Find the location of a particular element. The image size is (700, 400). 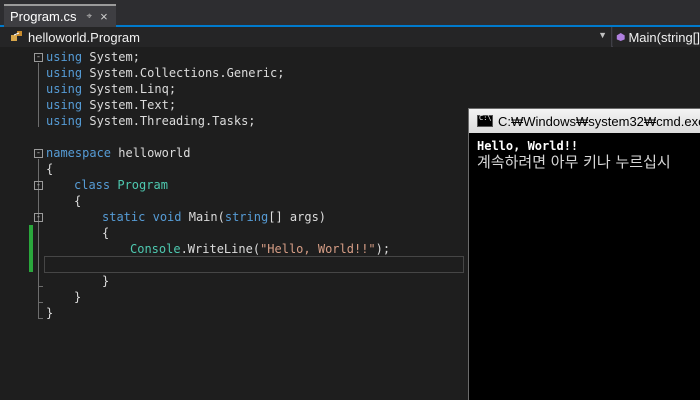

type-dropdown-label: helloworld.Program is located at coordinates (84, 37).